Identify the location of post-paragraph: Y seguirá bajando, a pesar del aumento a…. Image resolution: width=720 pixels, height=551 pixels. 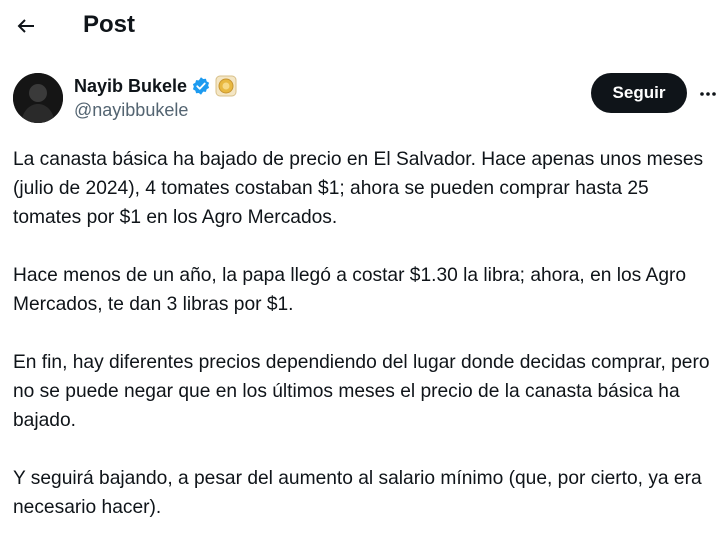
(357, 493).